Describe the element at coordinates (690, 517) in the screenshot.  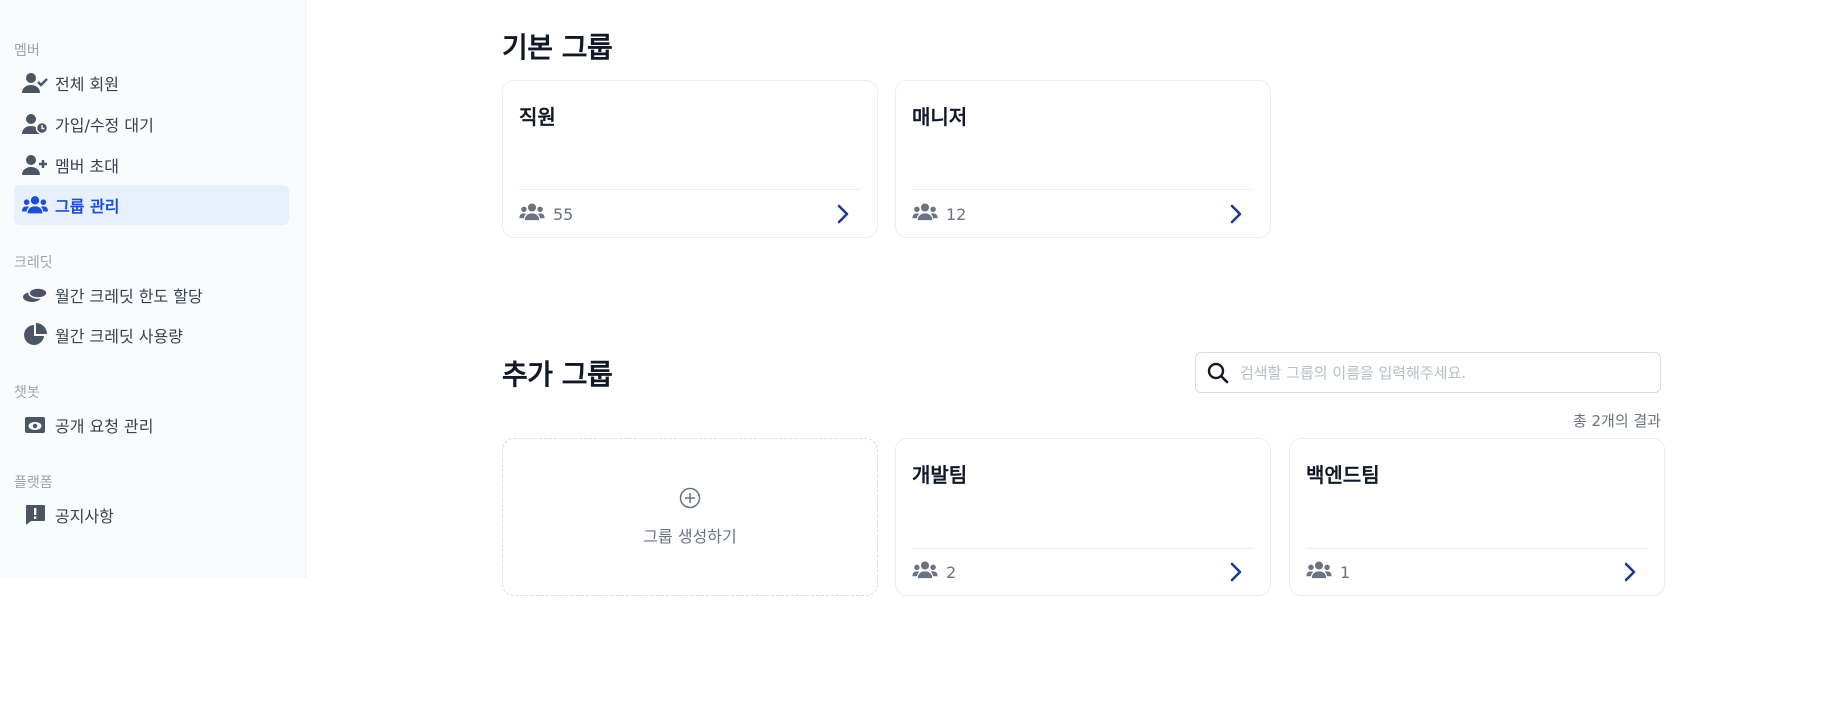
I see `create-group-button: 그룹 생성하기` at that location.